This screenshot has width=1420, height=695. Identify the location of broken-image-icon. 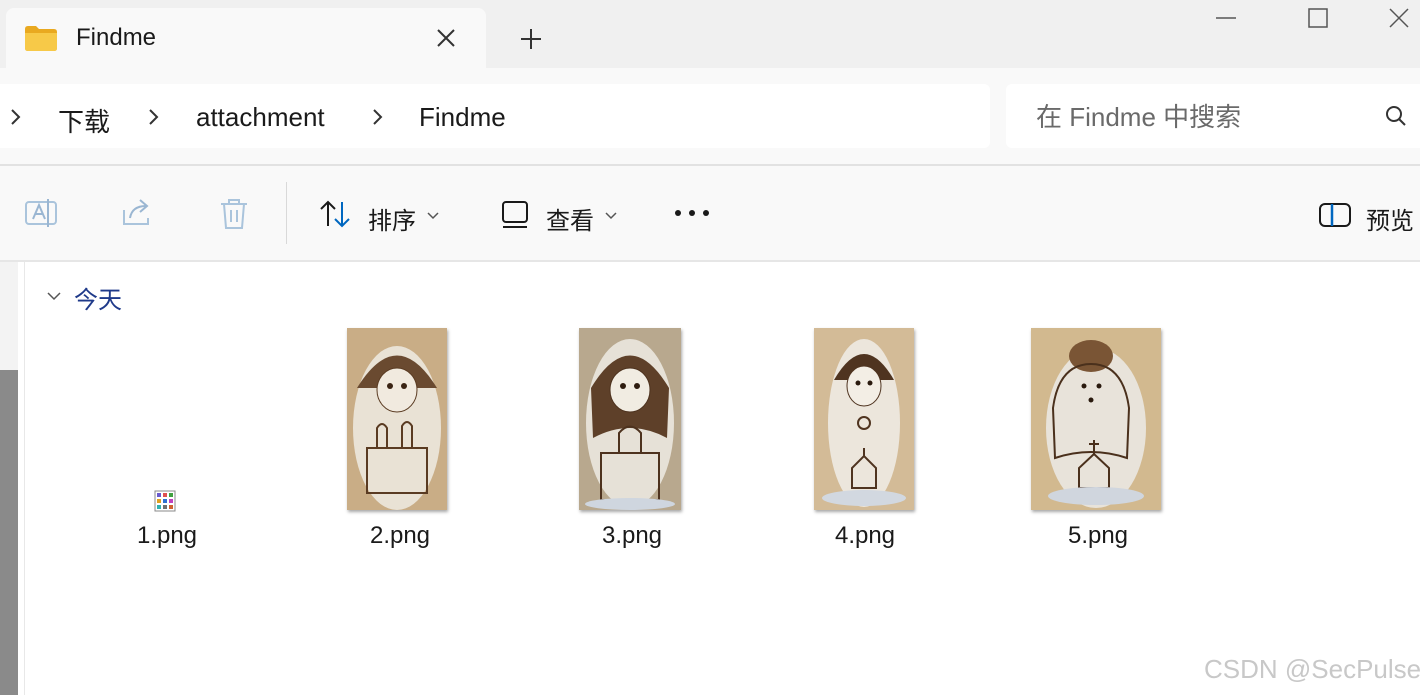
(165, 501).